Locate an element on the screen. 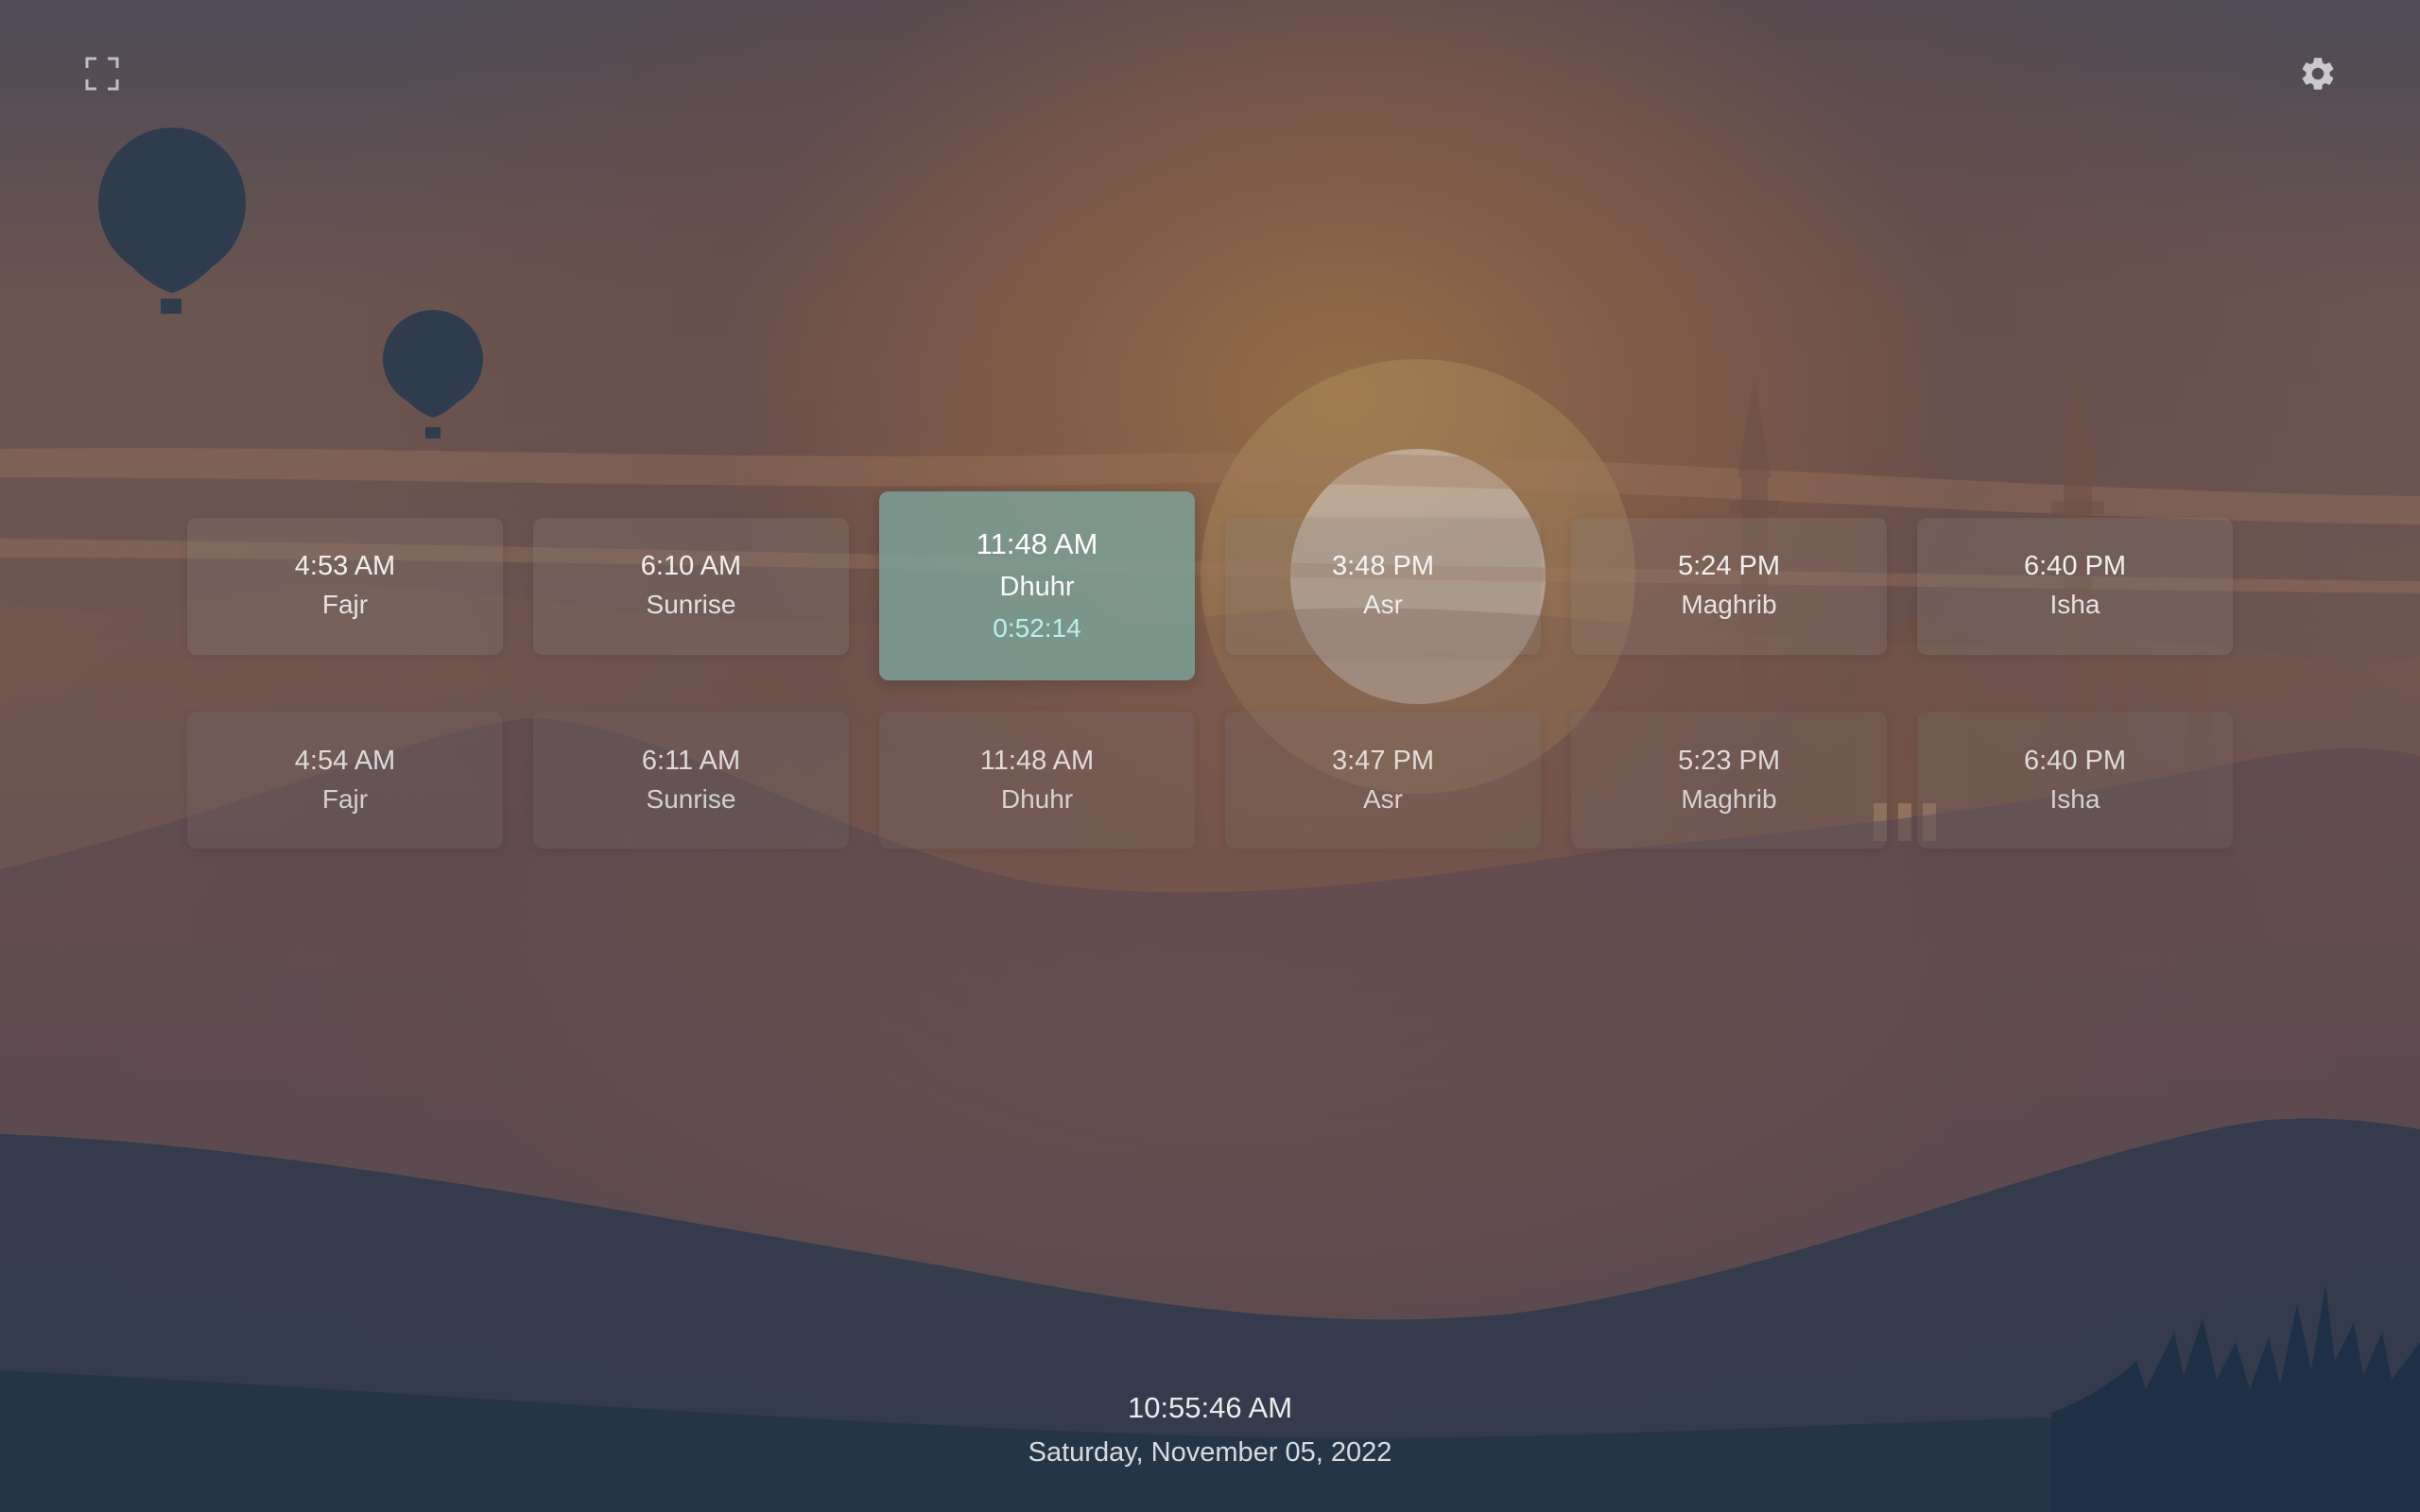  prayer-card-maghrib: 5:24 PM Maghrib is located at coordinates (1729, 586).